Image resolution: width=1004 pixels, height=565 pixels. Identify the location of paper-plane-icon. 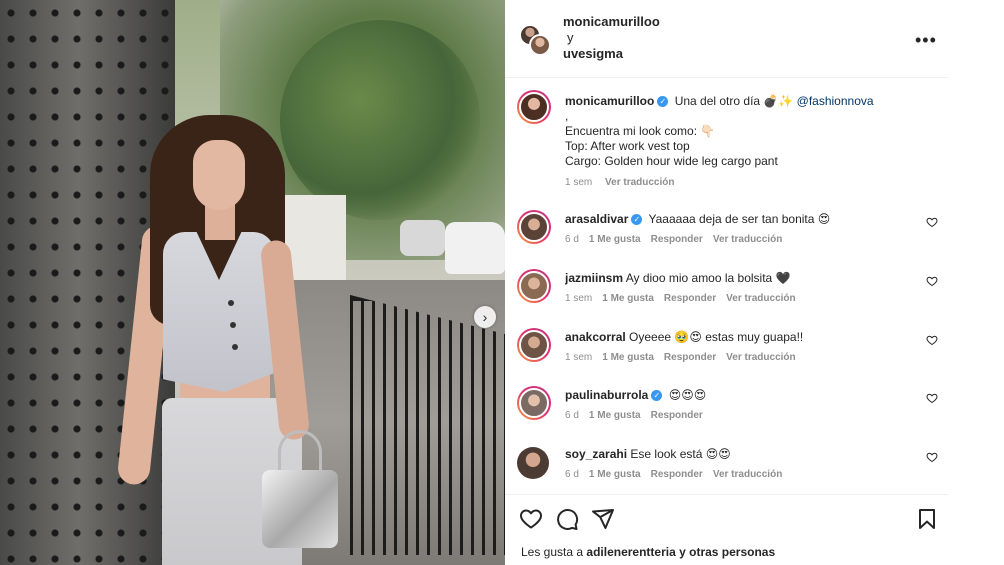
(603, 519).